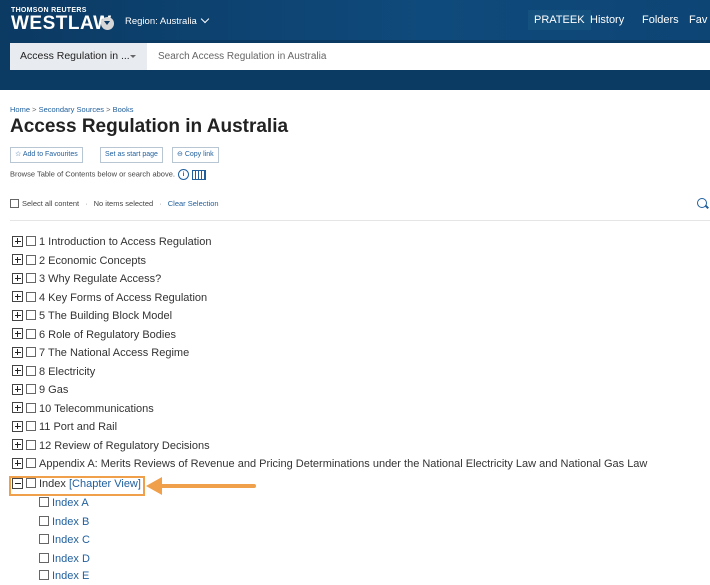  Describe the element at coordinates (360, 220) in the screenshot. I see `divider` at that location.